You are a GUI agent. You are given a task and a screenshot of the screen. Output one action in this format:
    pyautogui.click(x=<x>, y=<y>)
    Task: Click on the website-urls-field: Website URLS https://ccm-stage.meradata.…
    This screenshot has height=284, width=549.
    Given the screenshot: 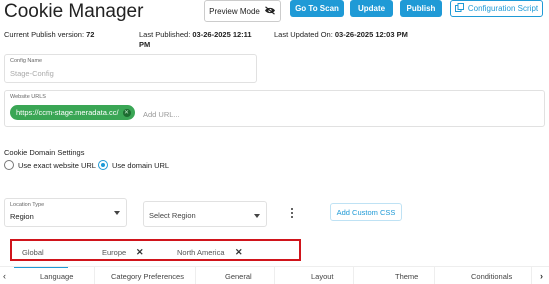 What is the action you would take?
    pyautogui.click(x=274, y=108)
    